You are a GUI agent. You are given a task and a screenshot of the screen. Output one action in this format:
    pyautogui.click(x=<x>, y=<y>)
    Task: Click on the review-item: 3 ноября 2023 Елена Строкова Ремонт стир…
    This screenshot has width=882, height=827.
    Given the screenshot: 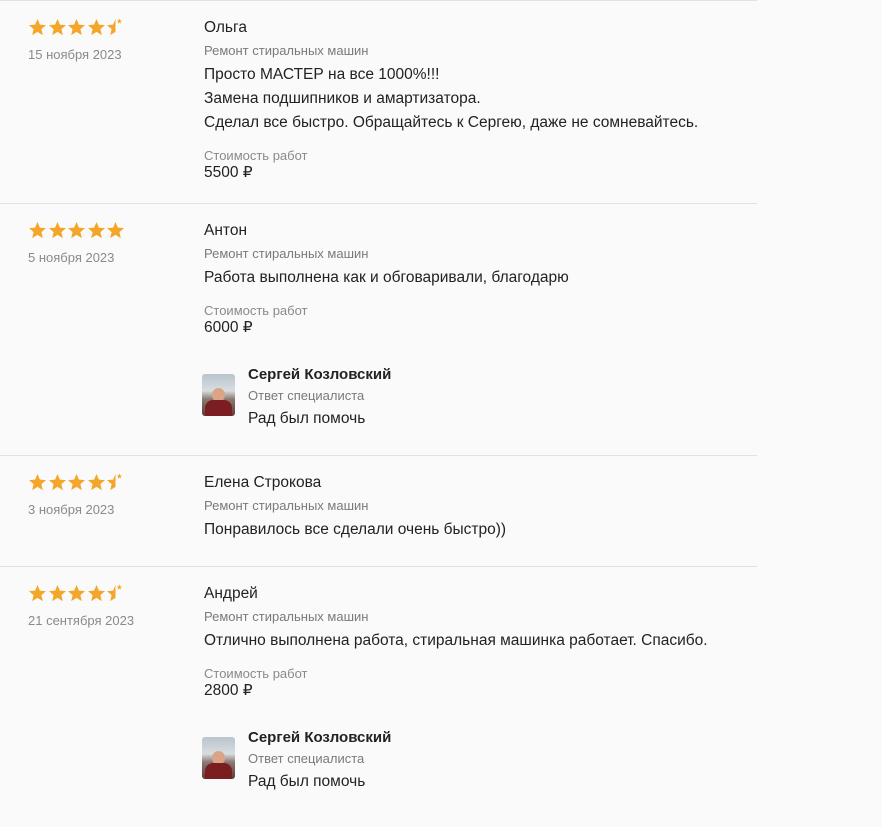 What is the action you would take?
    pyautogui.click(x=378, y=511)
    